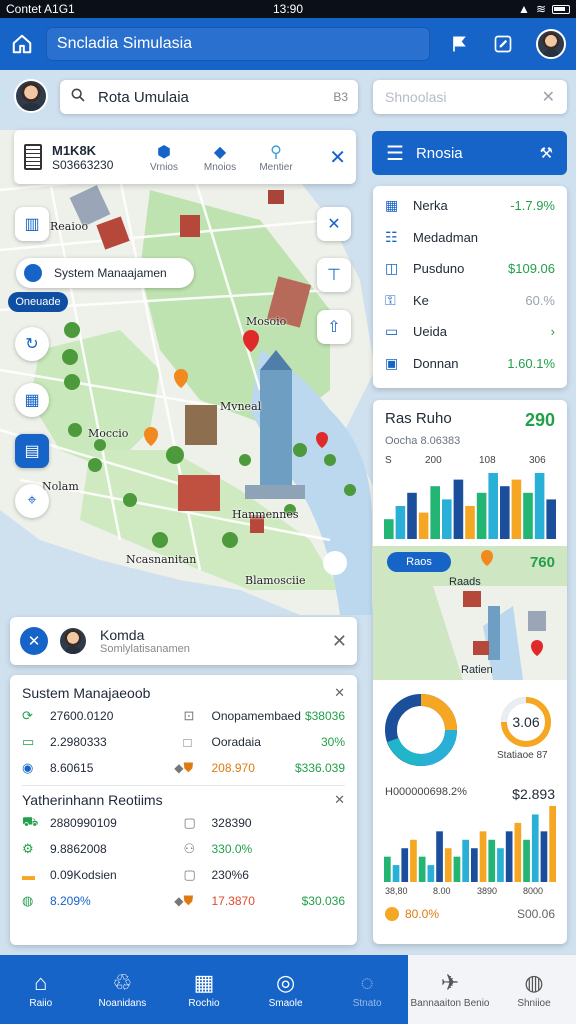 This screenshot has width=576, height=1024. What do you see at coordinates (233, 768) in the screenshot?
I see `stat-label: 208.970` at bounding box center [233, 768].